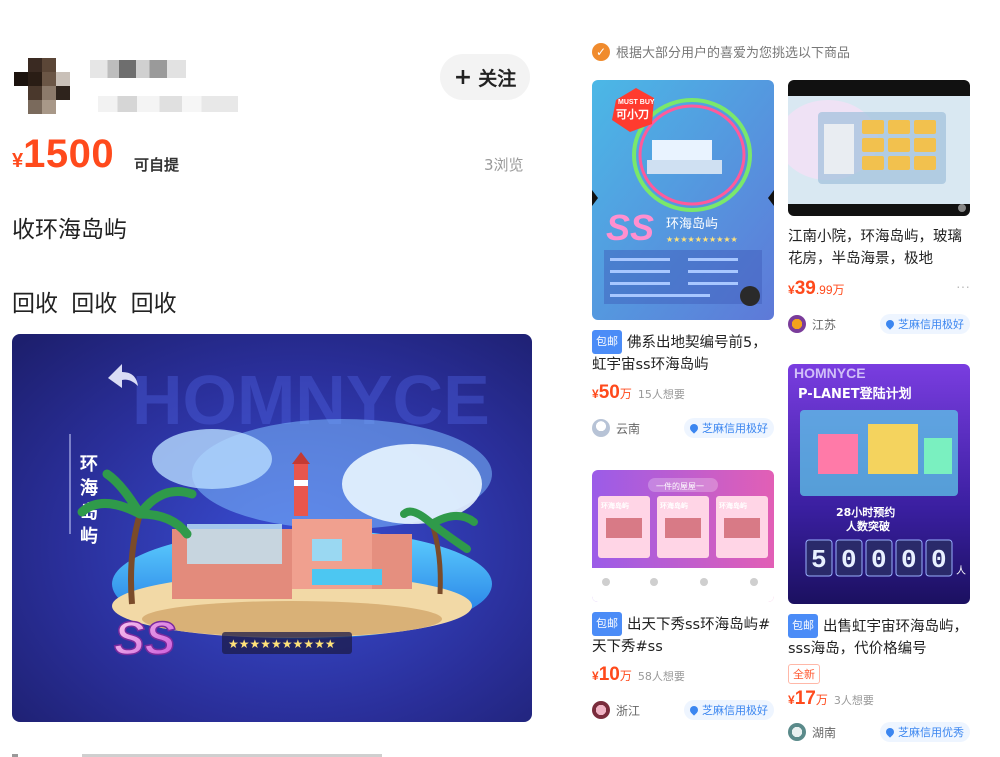  Describe the element at coordinates (222, 752) in the screenshot. I see `cut-off-text` at that location.